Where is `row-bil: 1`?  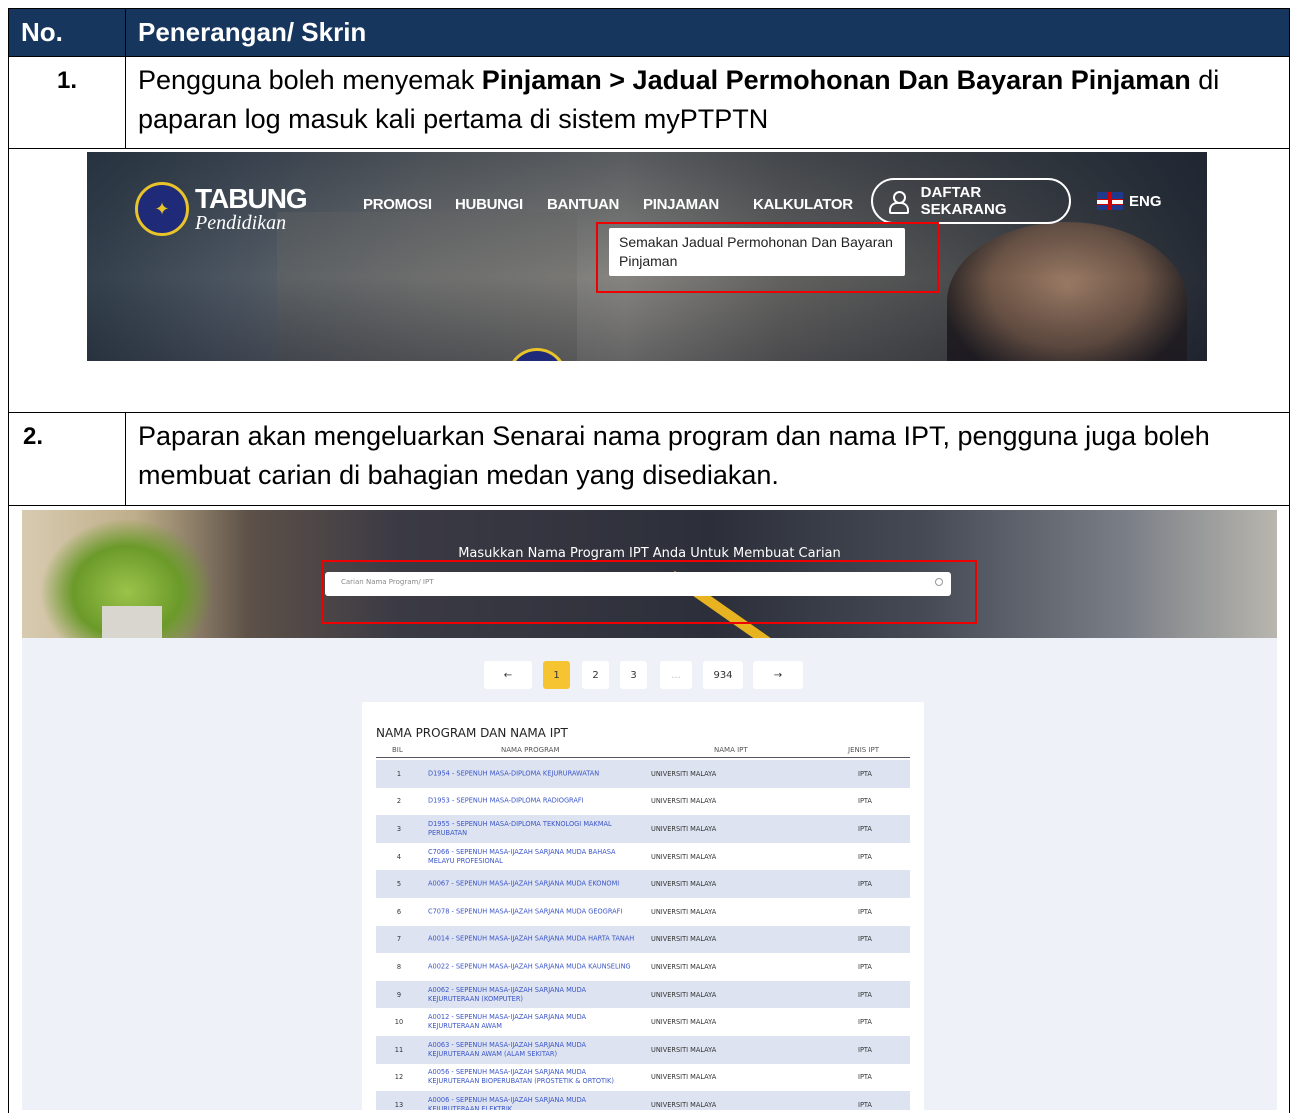
row-bil: 1 is located at coordinates (399, 773).